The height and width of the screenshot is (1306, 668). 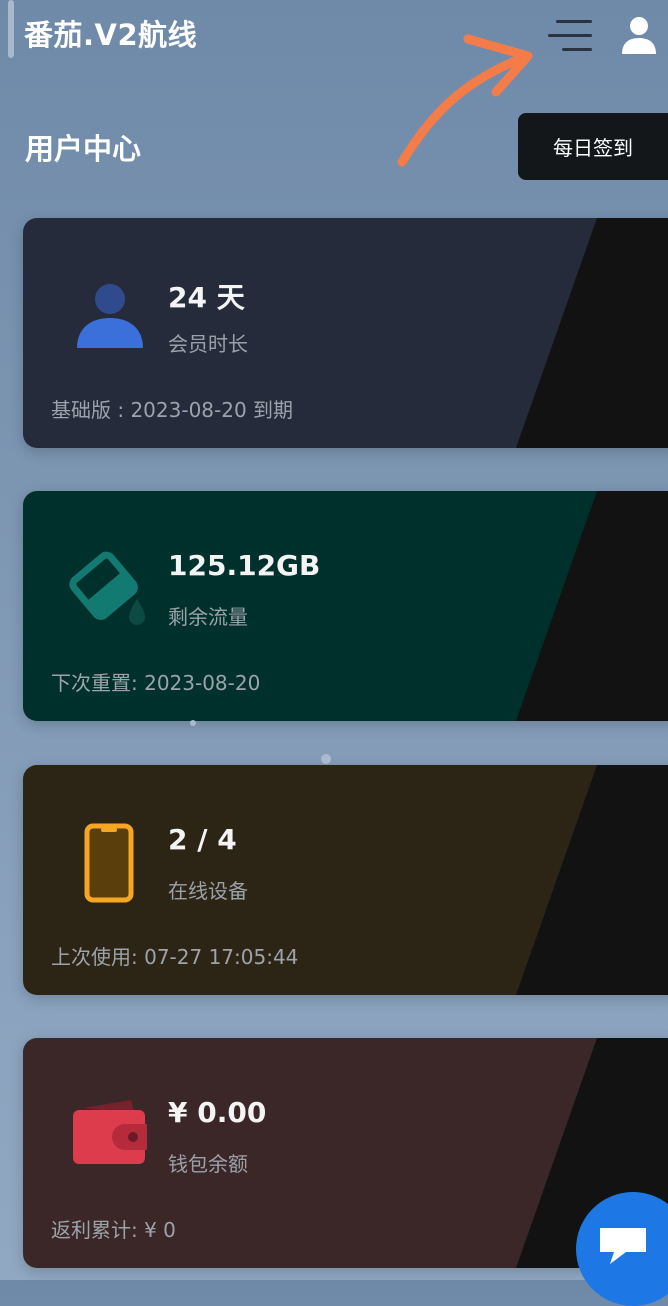 What do you see at coordinates (208, 344) in the screenshot?
I see `membership-days-label: 会员时长` at bounding box center [208, 344].